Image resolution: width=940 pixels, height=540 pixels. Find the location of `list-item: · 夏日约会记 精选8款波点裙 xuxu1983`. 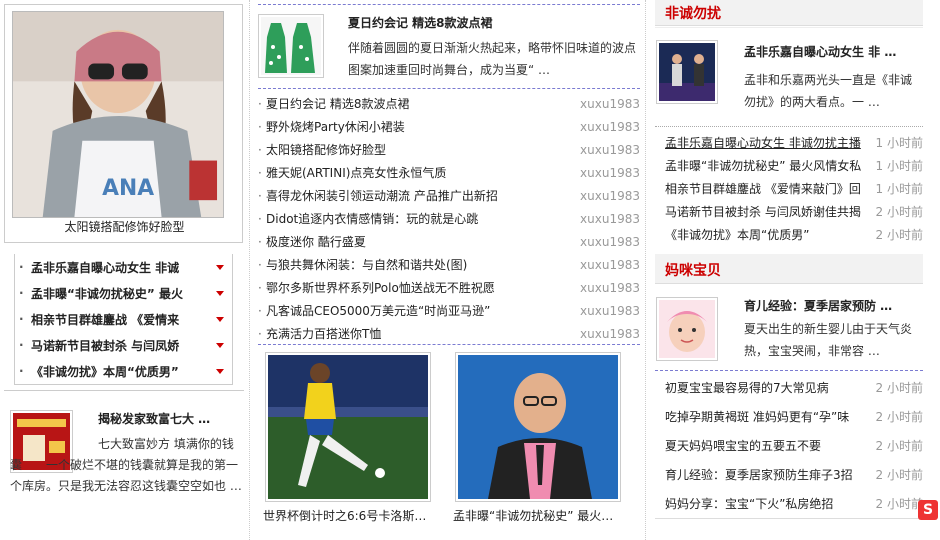

list-item: · 夏日约会记 精选8款波点裙 xuxu1983 is located at coordinates (449, 103).